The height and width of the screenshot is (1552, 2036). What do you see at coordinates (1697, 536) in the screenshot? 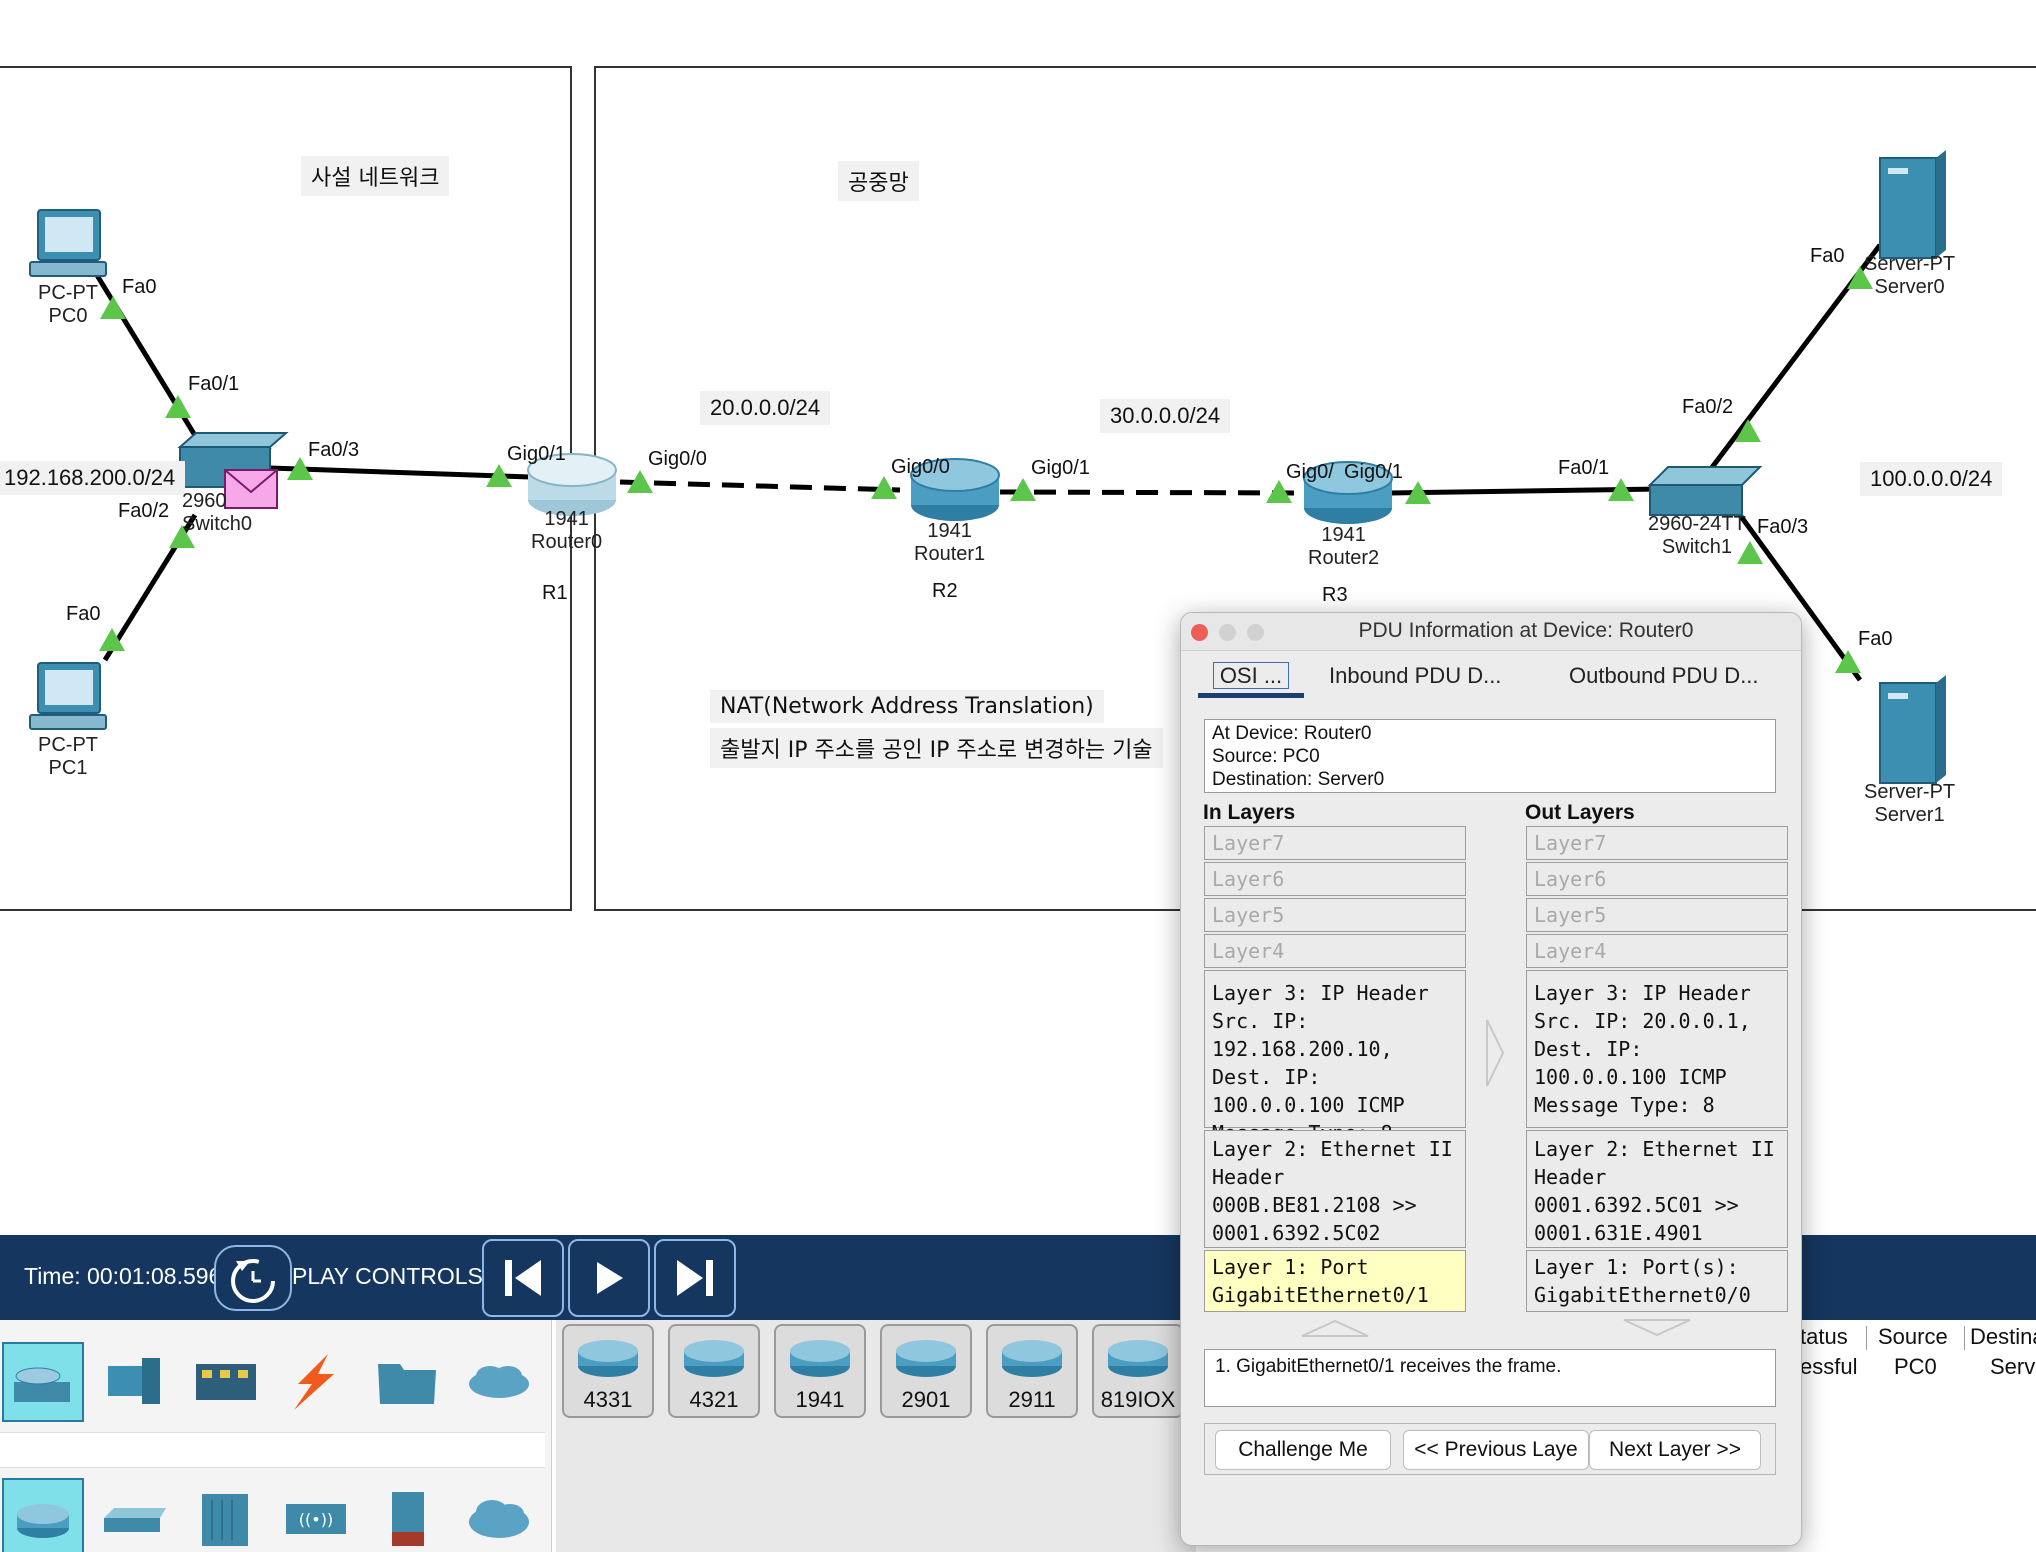
I see `device-switch1: 2960-24TT Switch1` at bounding box center [1697, 536].